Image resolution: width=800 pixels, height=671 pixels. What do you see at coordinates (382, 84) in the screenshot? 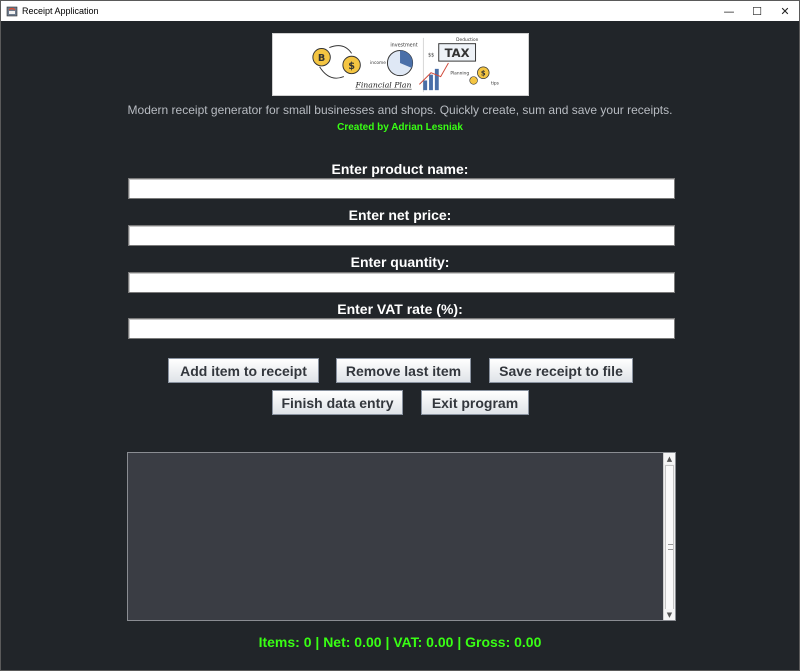
I see `svg-text: Financial Plan` at bounding box center [382, 84].